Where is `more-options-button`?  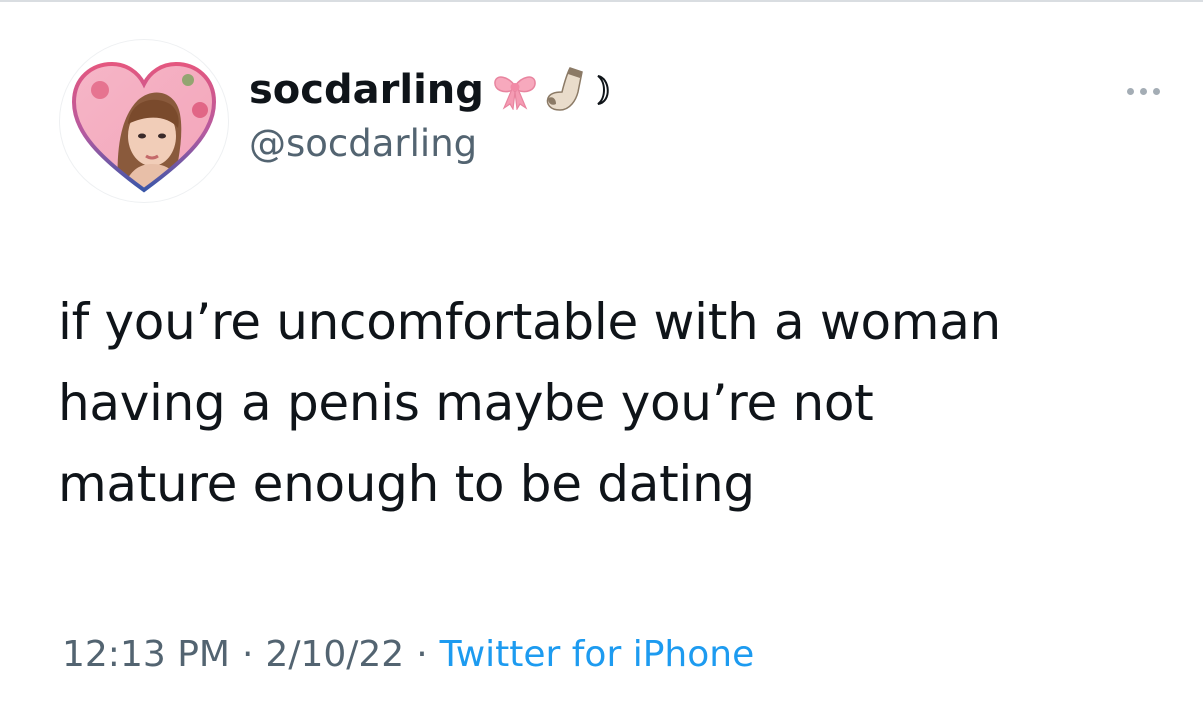 more-options-button is located at coordinates (1143, 91).